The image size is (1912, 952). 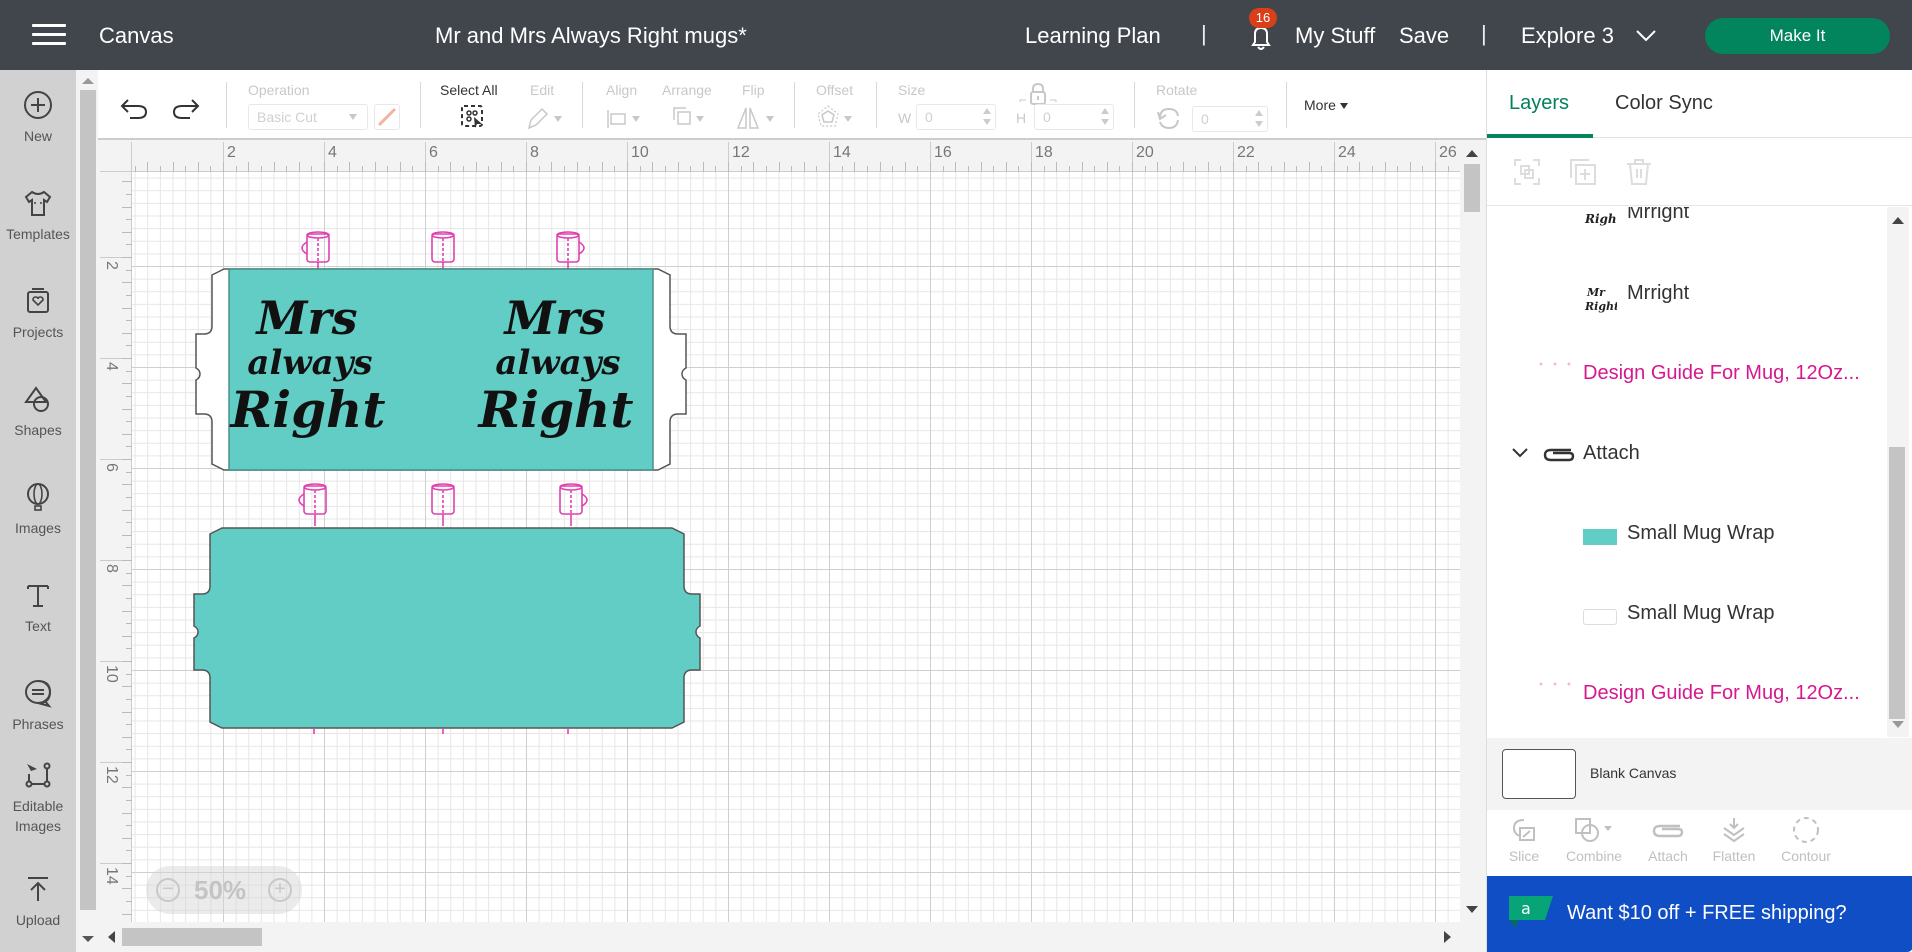 I want to click on sidebar-item-phrases: Phrases, so click(x=38, y=706).